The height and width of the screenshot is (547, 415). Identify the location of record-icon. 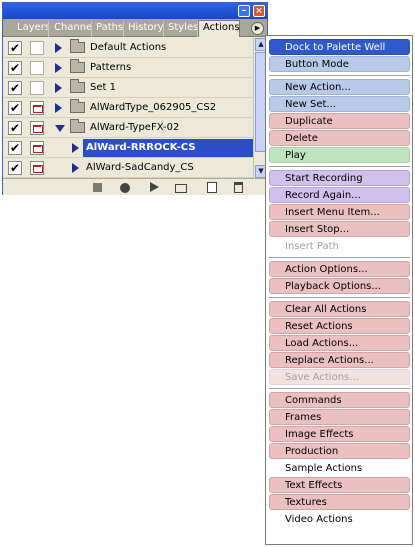
(125, 188).